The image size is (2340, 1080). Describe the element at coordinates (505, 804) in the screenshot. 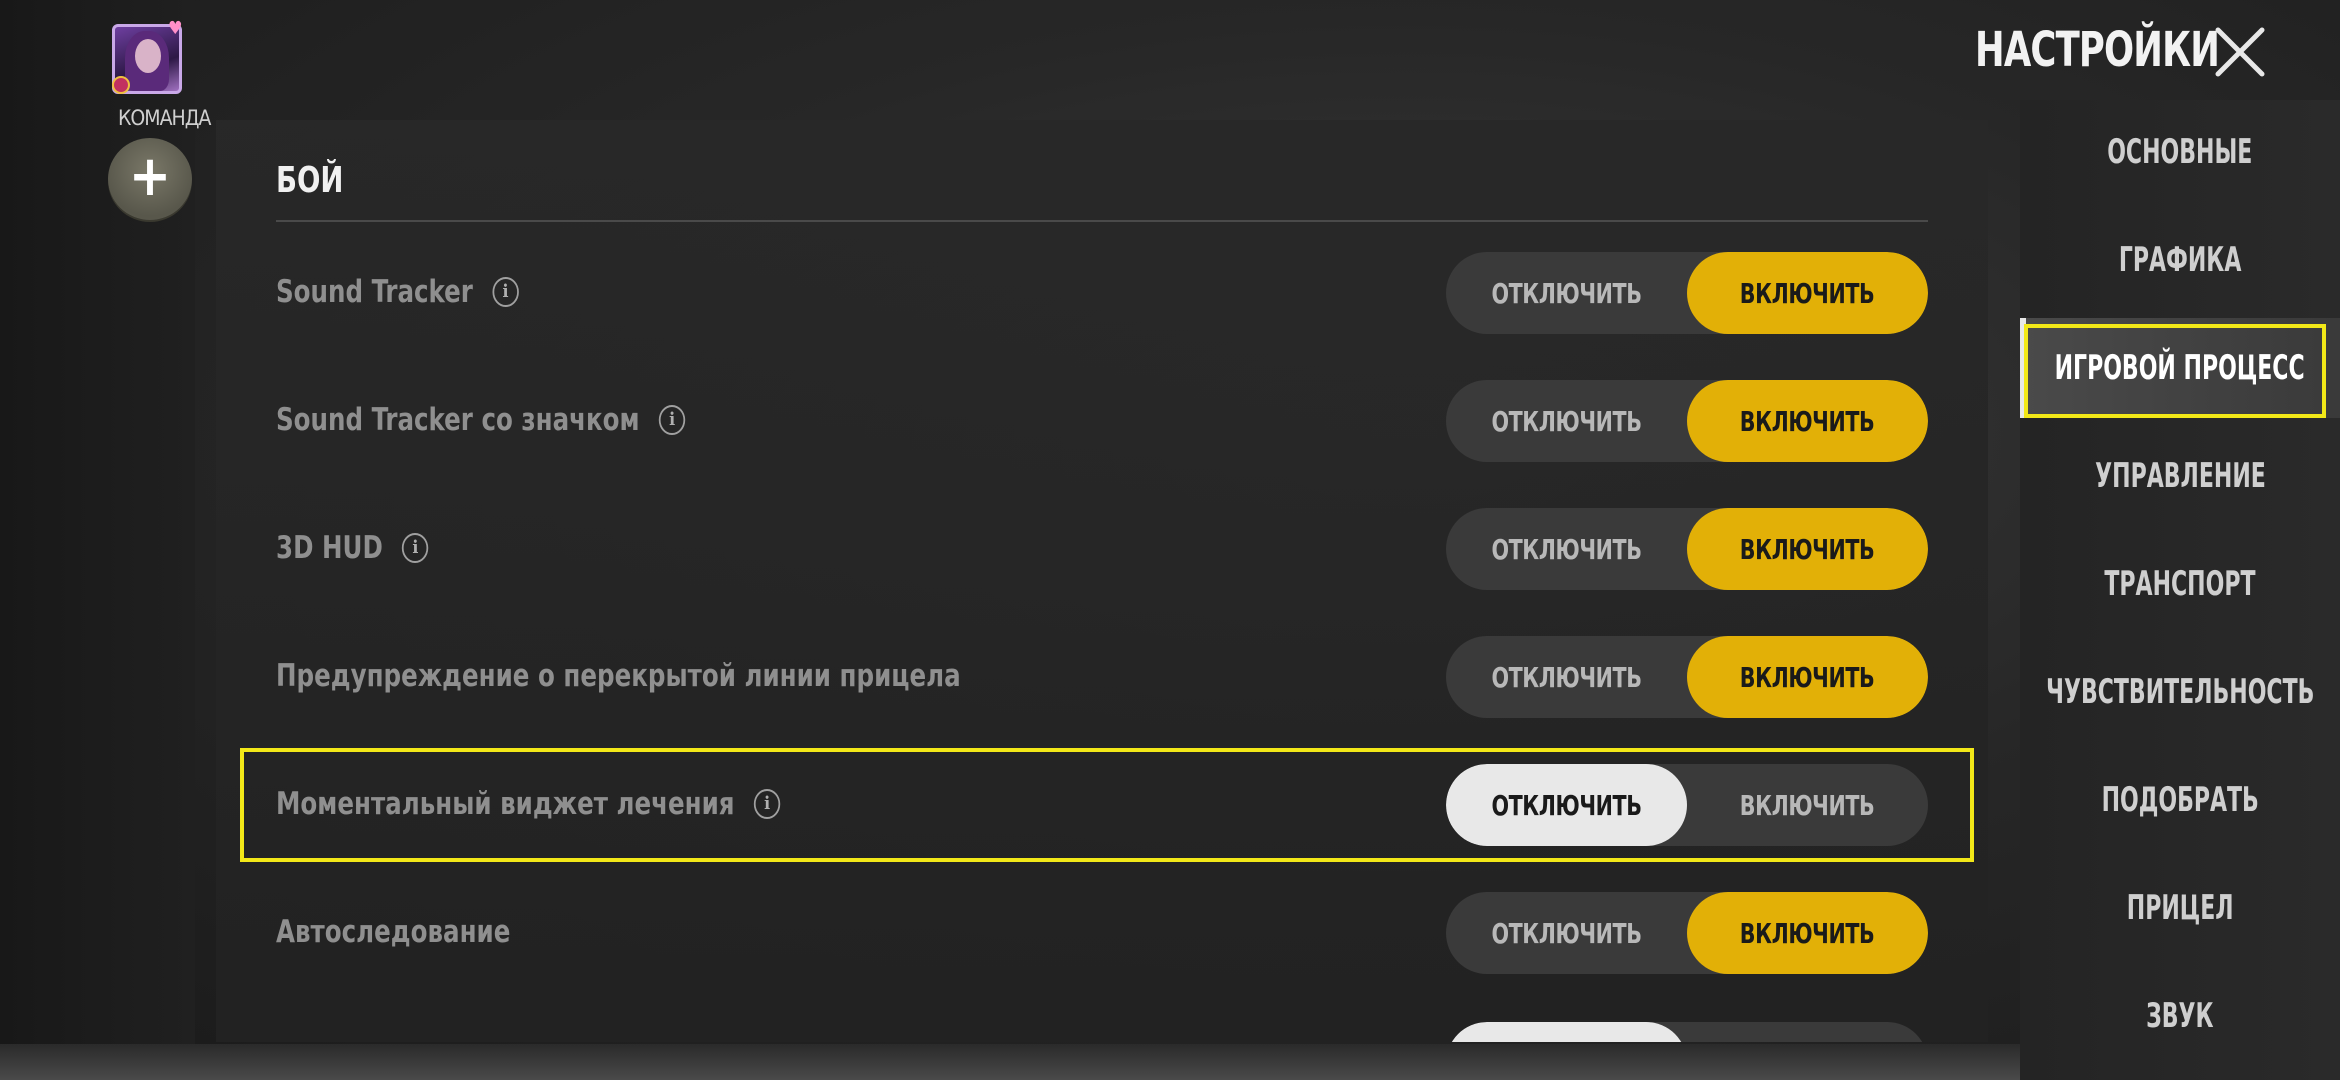

I see `setting-label-text: Моментальный виджет лечения` at that location.